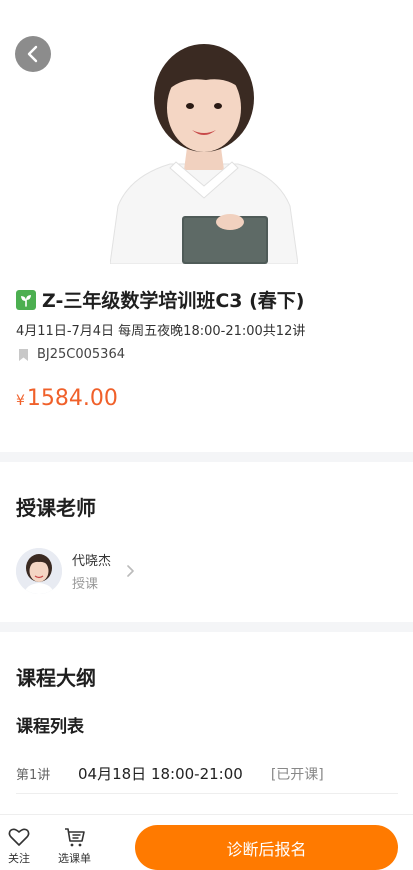 The image size is (413, 870). What do you see at coordinates (75, 571) in the screenshot?
I see `teacher-item: 代晓杰 授课` at bounding box center [75, 571].